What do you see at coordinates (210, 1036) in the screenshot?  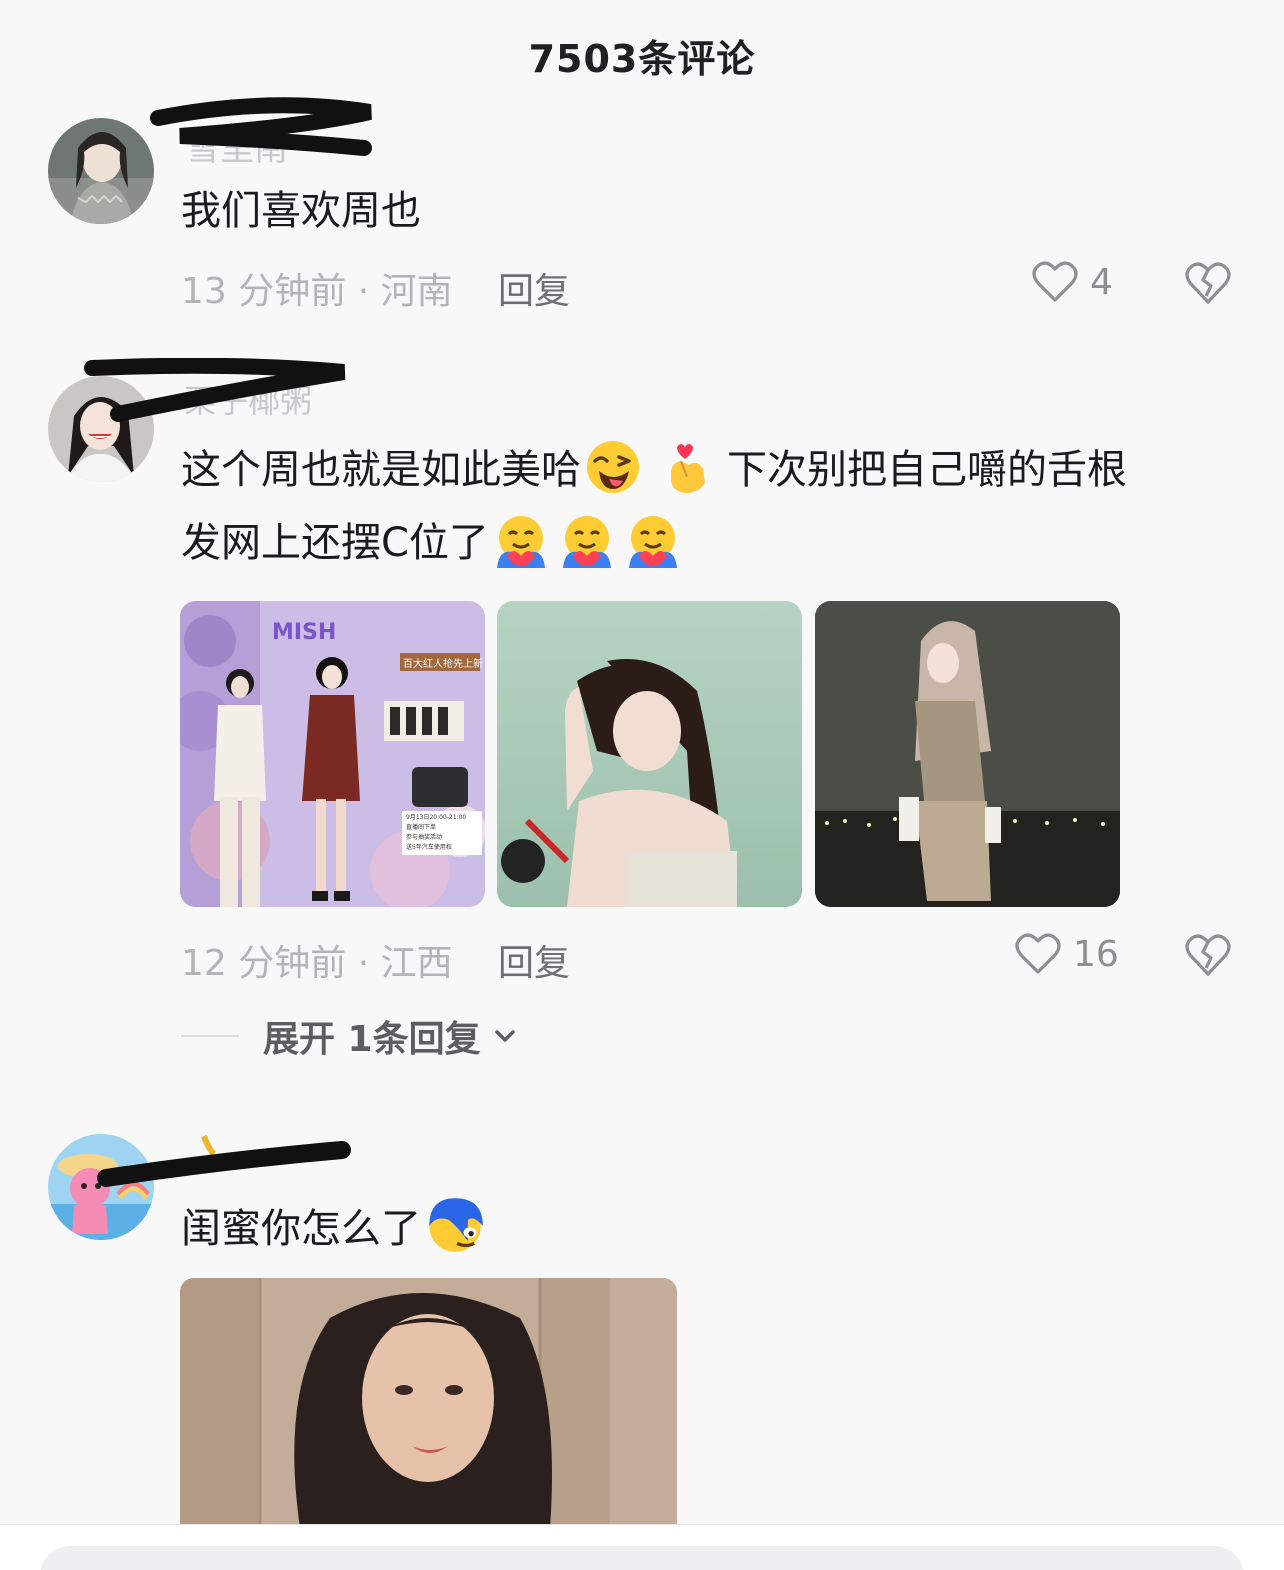 I see `expand-divider` at bounding box center [210, 1036].